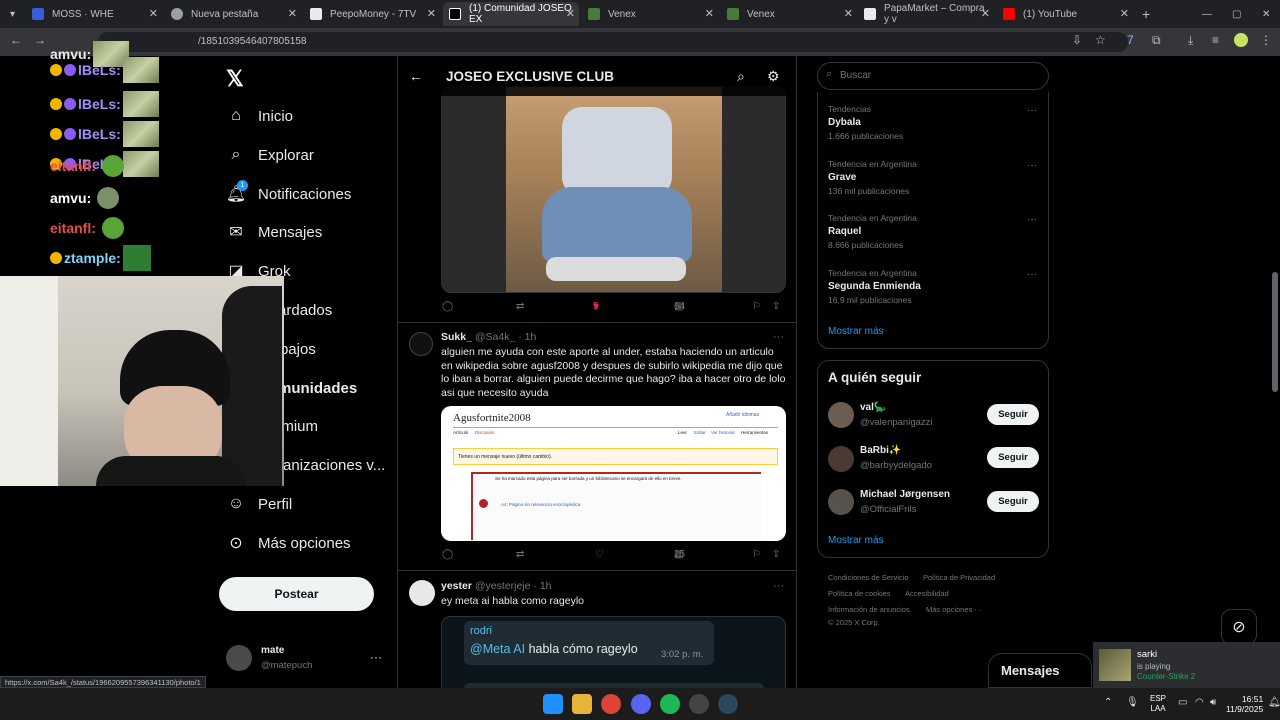 The height and width of the screenshot is (720, 1280). I want to click on tab-6: Venex ✕, so click(789, 14).